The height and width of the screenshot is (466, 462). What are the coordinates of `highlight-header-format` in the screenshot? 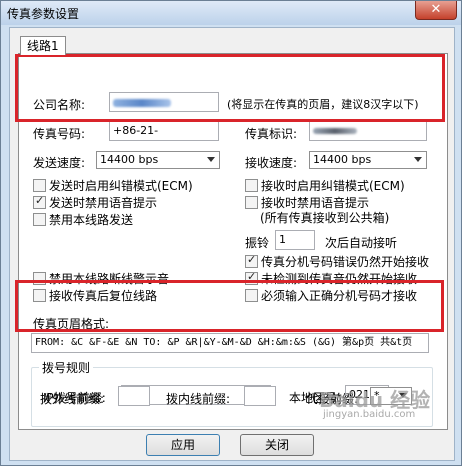 It's located at (229, 306).